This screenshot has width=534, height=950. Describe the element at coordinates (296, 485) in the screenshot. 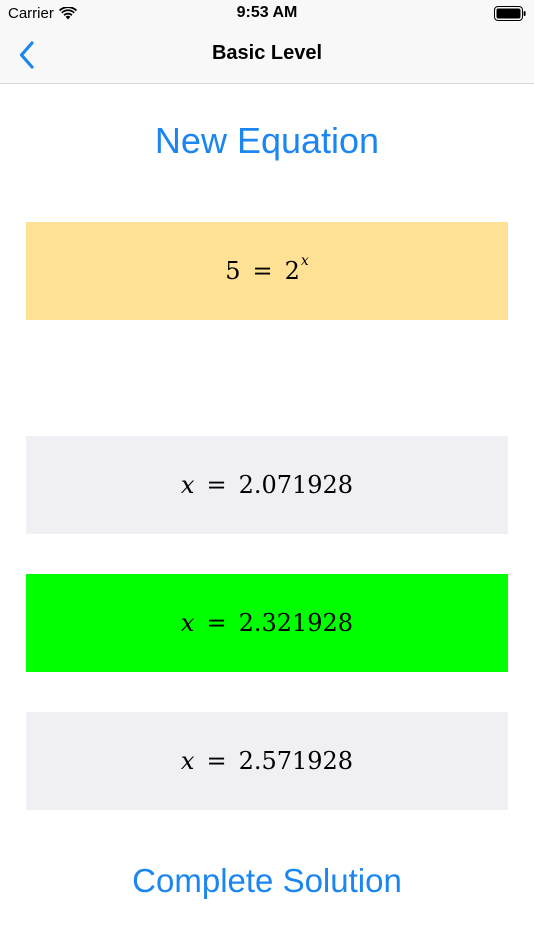

I see `answer-value: 2.071928` at that location.